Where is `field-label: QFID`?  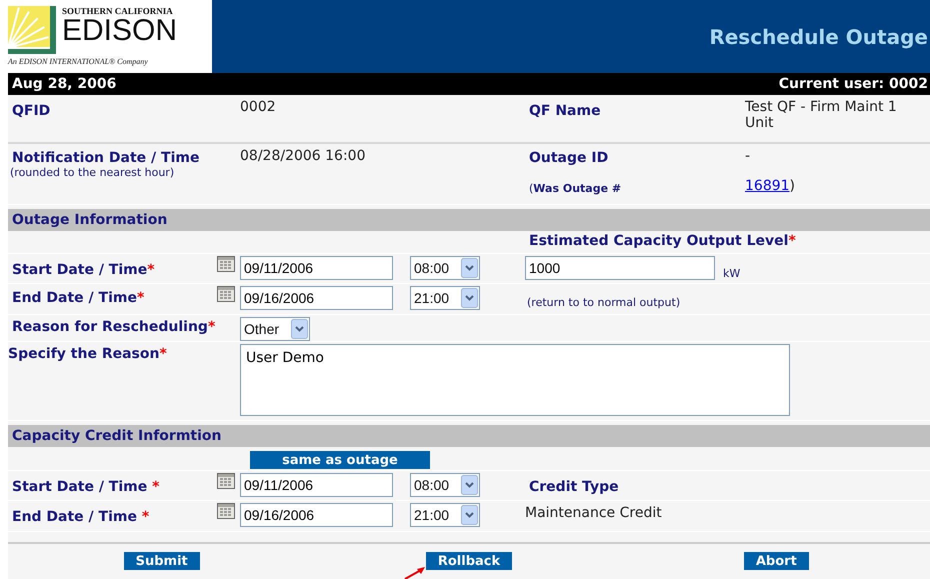 field-label: QFID is located at coordinates (31, 110).